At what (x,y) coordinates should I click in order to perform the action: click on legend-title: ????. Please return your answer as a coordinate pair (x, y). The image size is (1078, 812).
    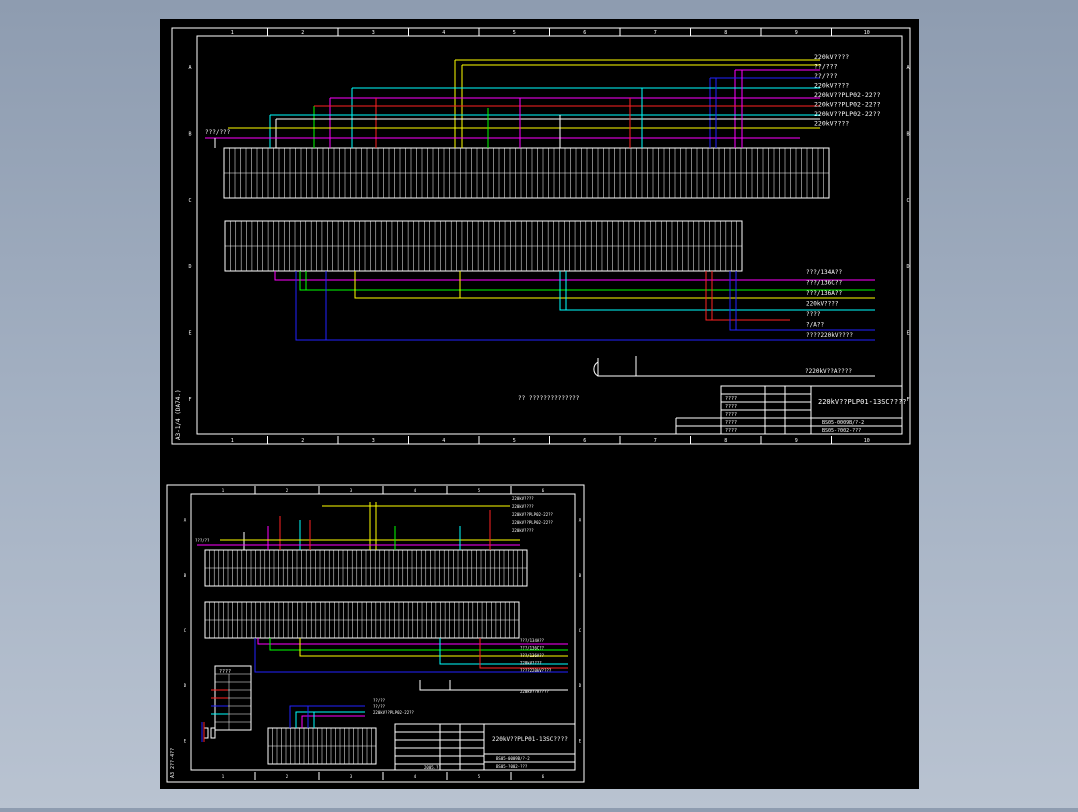
    Looking at the image, I should click on (225, 672).